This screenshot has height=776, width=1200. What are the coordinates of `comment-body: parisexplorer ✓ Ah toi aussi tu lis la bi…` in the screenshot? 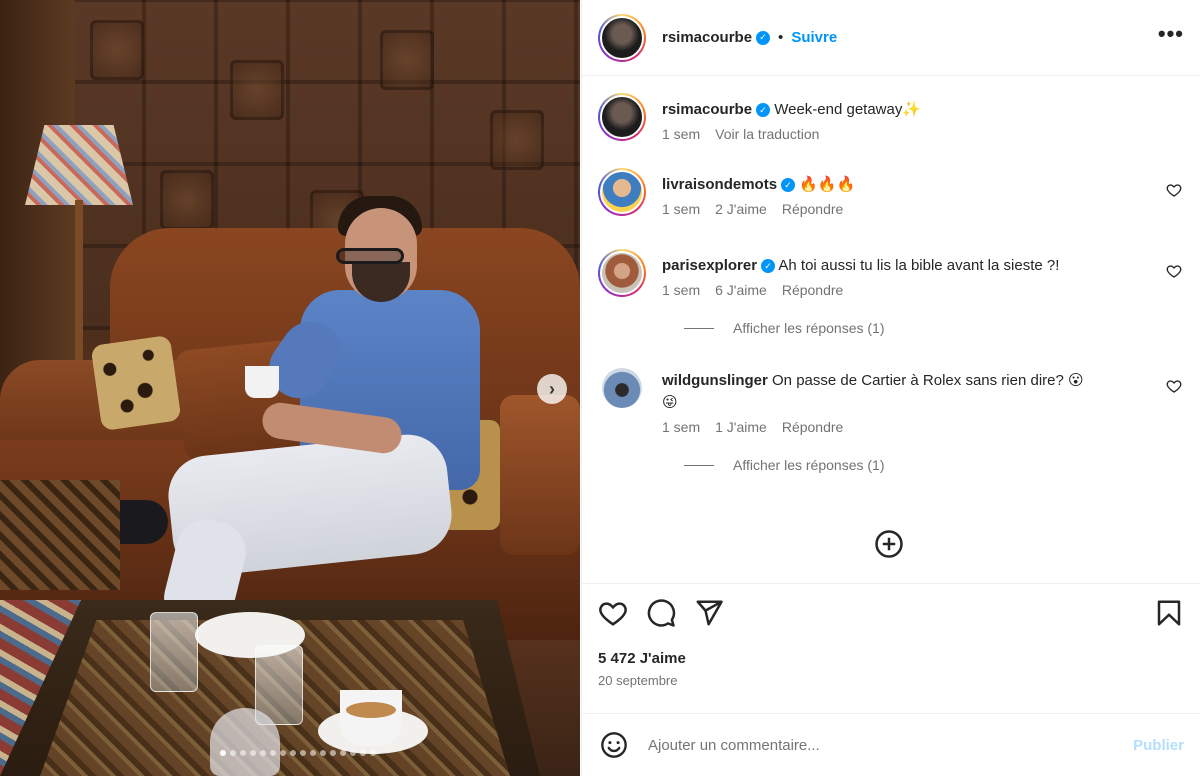 It's located at (923, 273).